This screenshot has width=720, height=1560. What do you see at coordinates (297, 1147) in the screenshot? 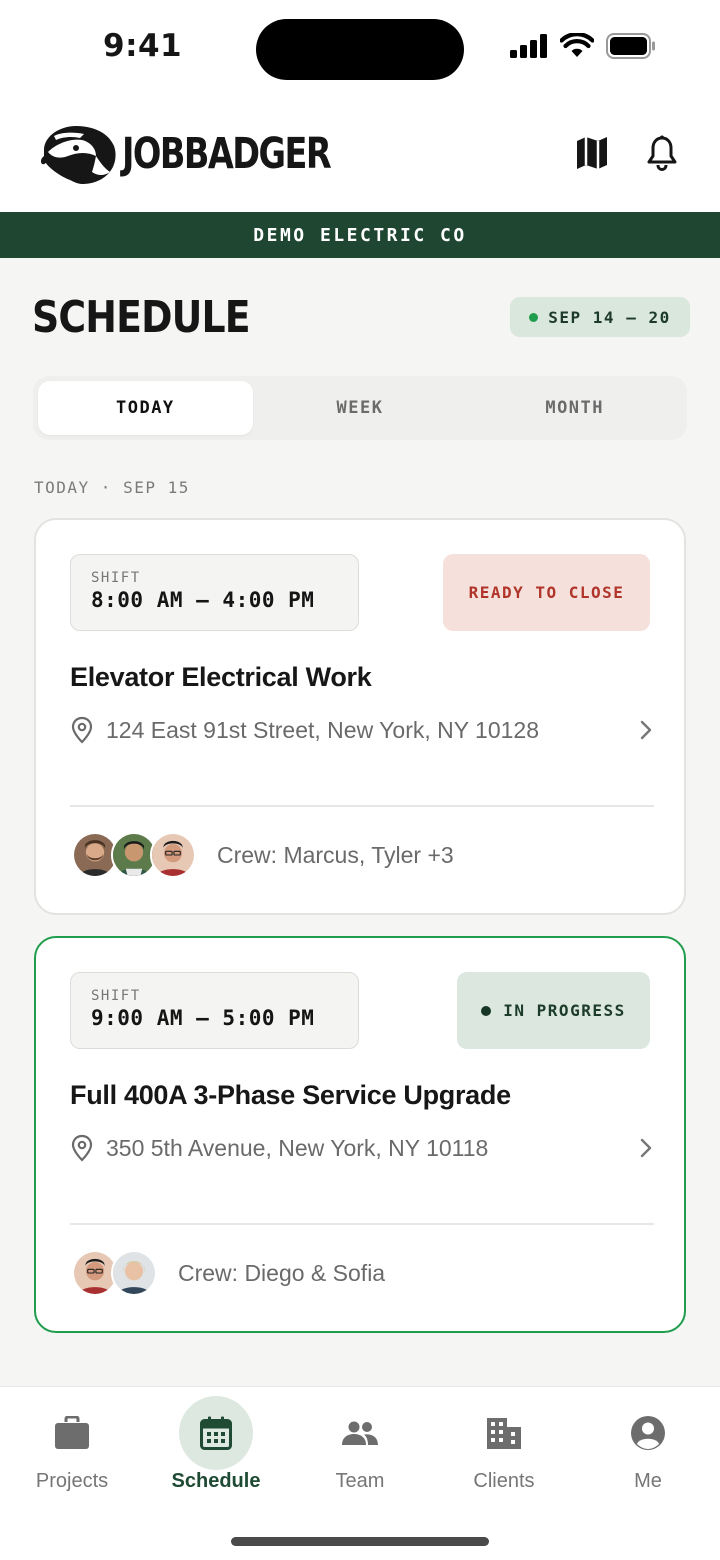
I see `job-address: 350 5th Avenue, New York, NY 10118` at bounding box center [297, 1147].